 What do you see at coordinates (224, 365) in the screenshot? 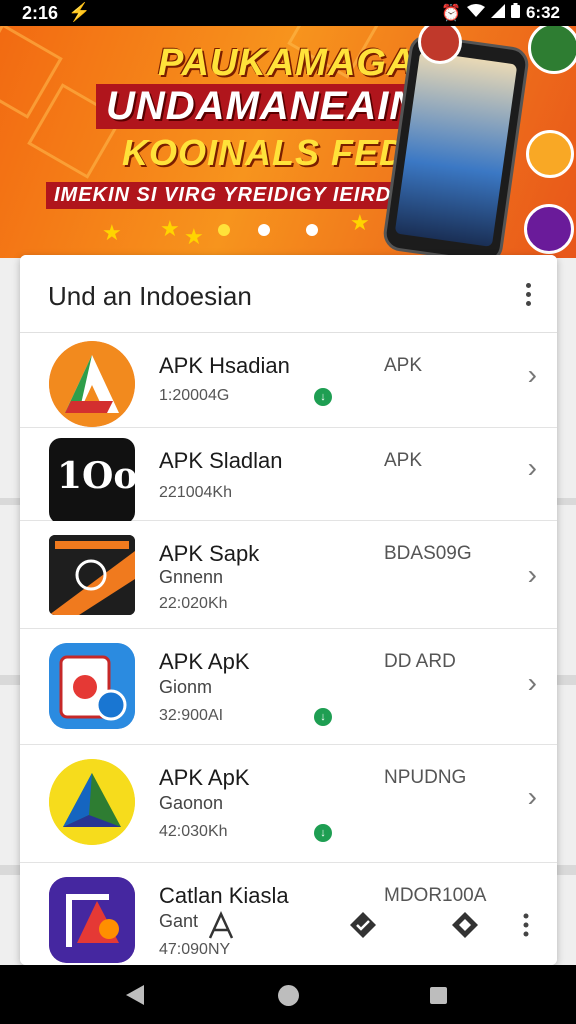
I see `app-name: APK Hsadian` at bounding box center [224, 365].